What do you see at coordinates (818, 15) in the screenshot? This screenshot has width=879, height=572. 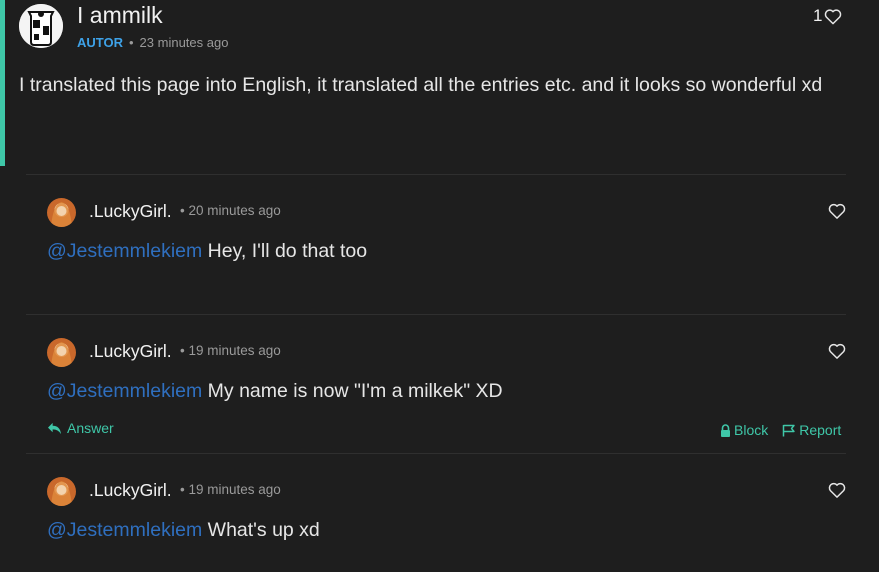 I see `like-count: 1` at bounding box center [818, 15].